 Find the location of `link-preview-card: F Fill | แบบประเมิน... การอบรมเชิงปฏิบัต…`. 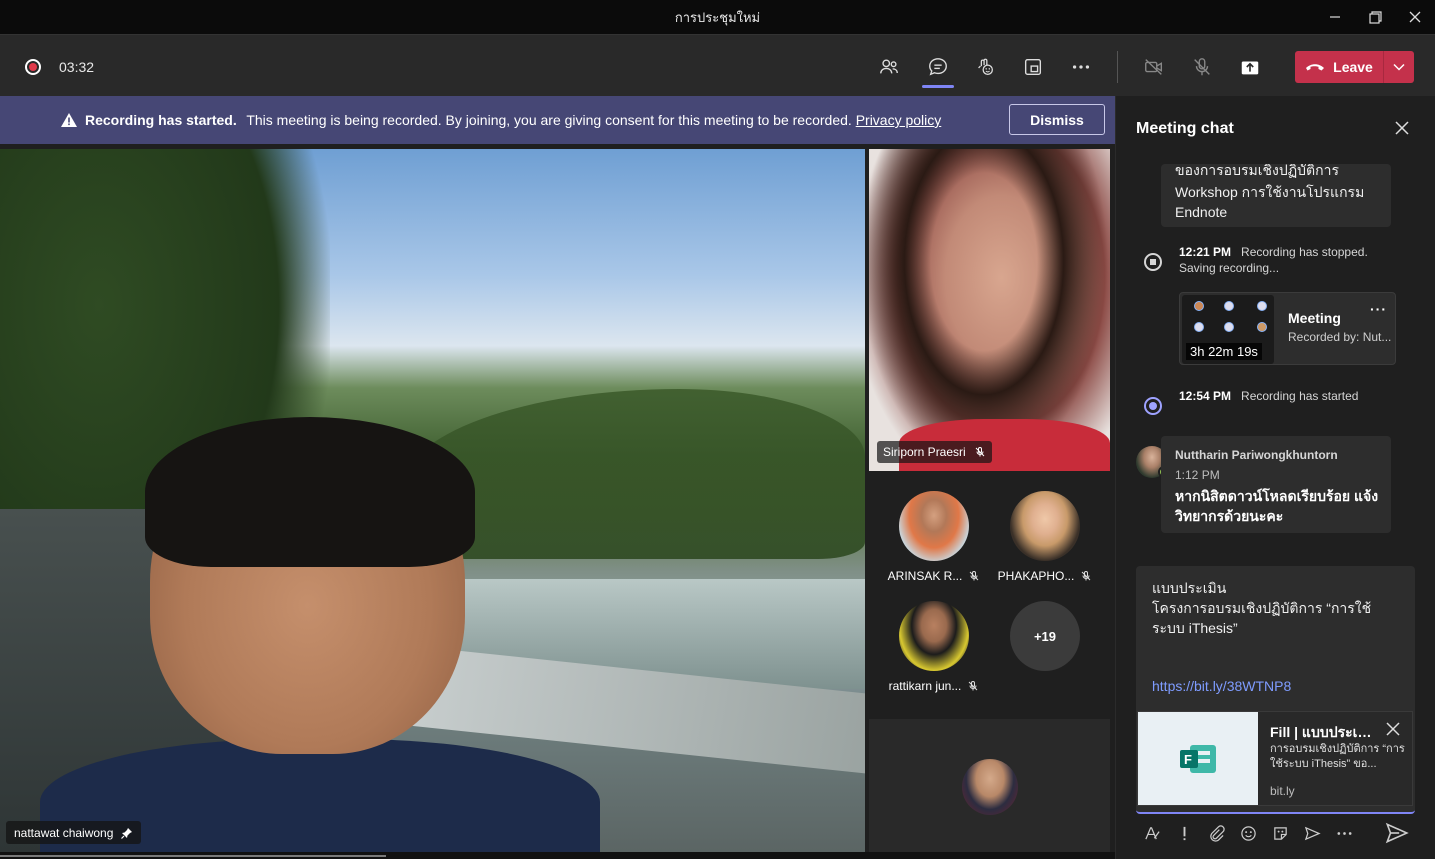

link-preview-card: F Fill | แบบประเมิน... การอบรมเชิงปฏิบัต… is located at coordinates (1275, 758).